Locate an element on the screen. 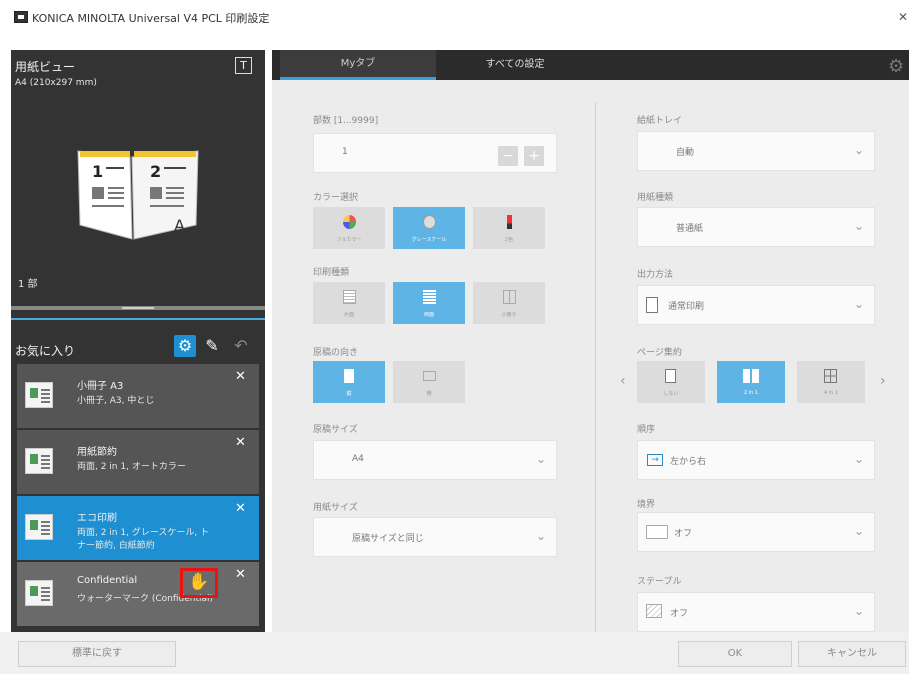  color-option-grayscale: グレースケール is located at coordinates (429, 228).